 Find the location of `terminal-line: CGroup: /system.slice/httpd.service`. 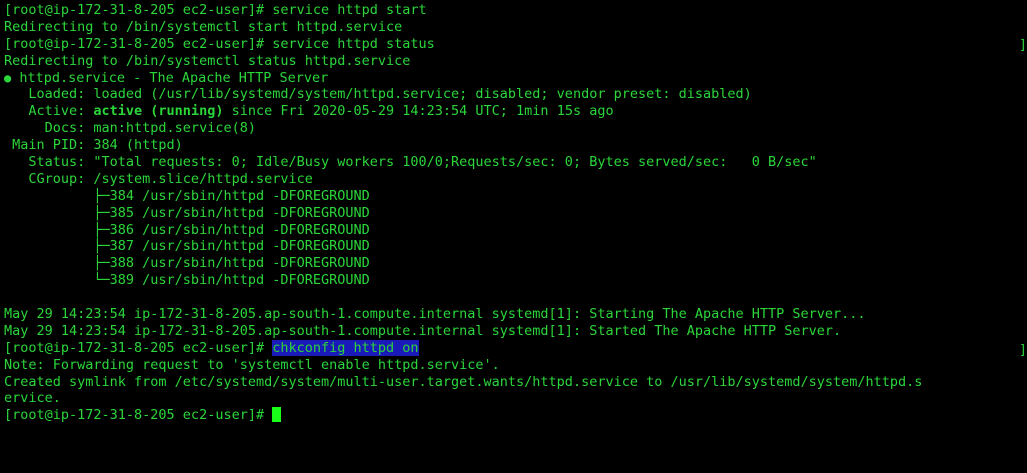

terminal-line: CGroup: /system.slice/httpd.service is located at coordinates (158, 178).